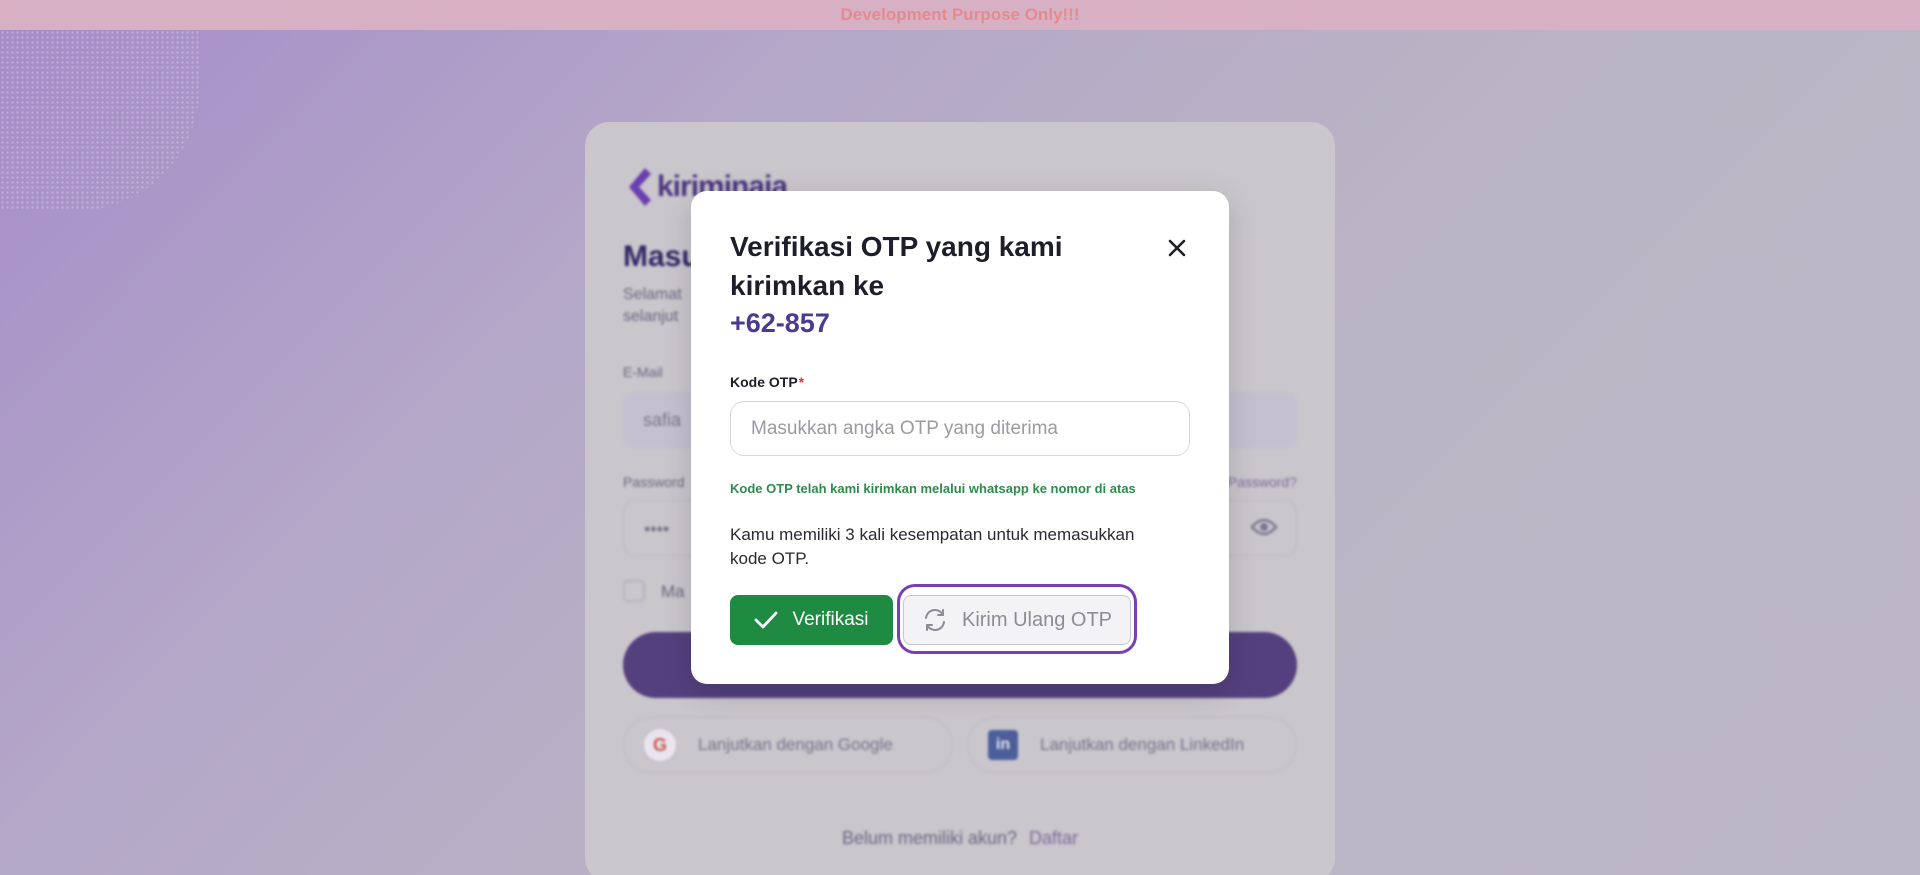 The height and width of the screenshot is (875, 1920). Describe the element at coordinates (960, 428) in the screenshot. I see `otp-input` at that location.